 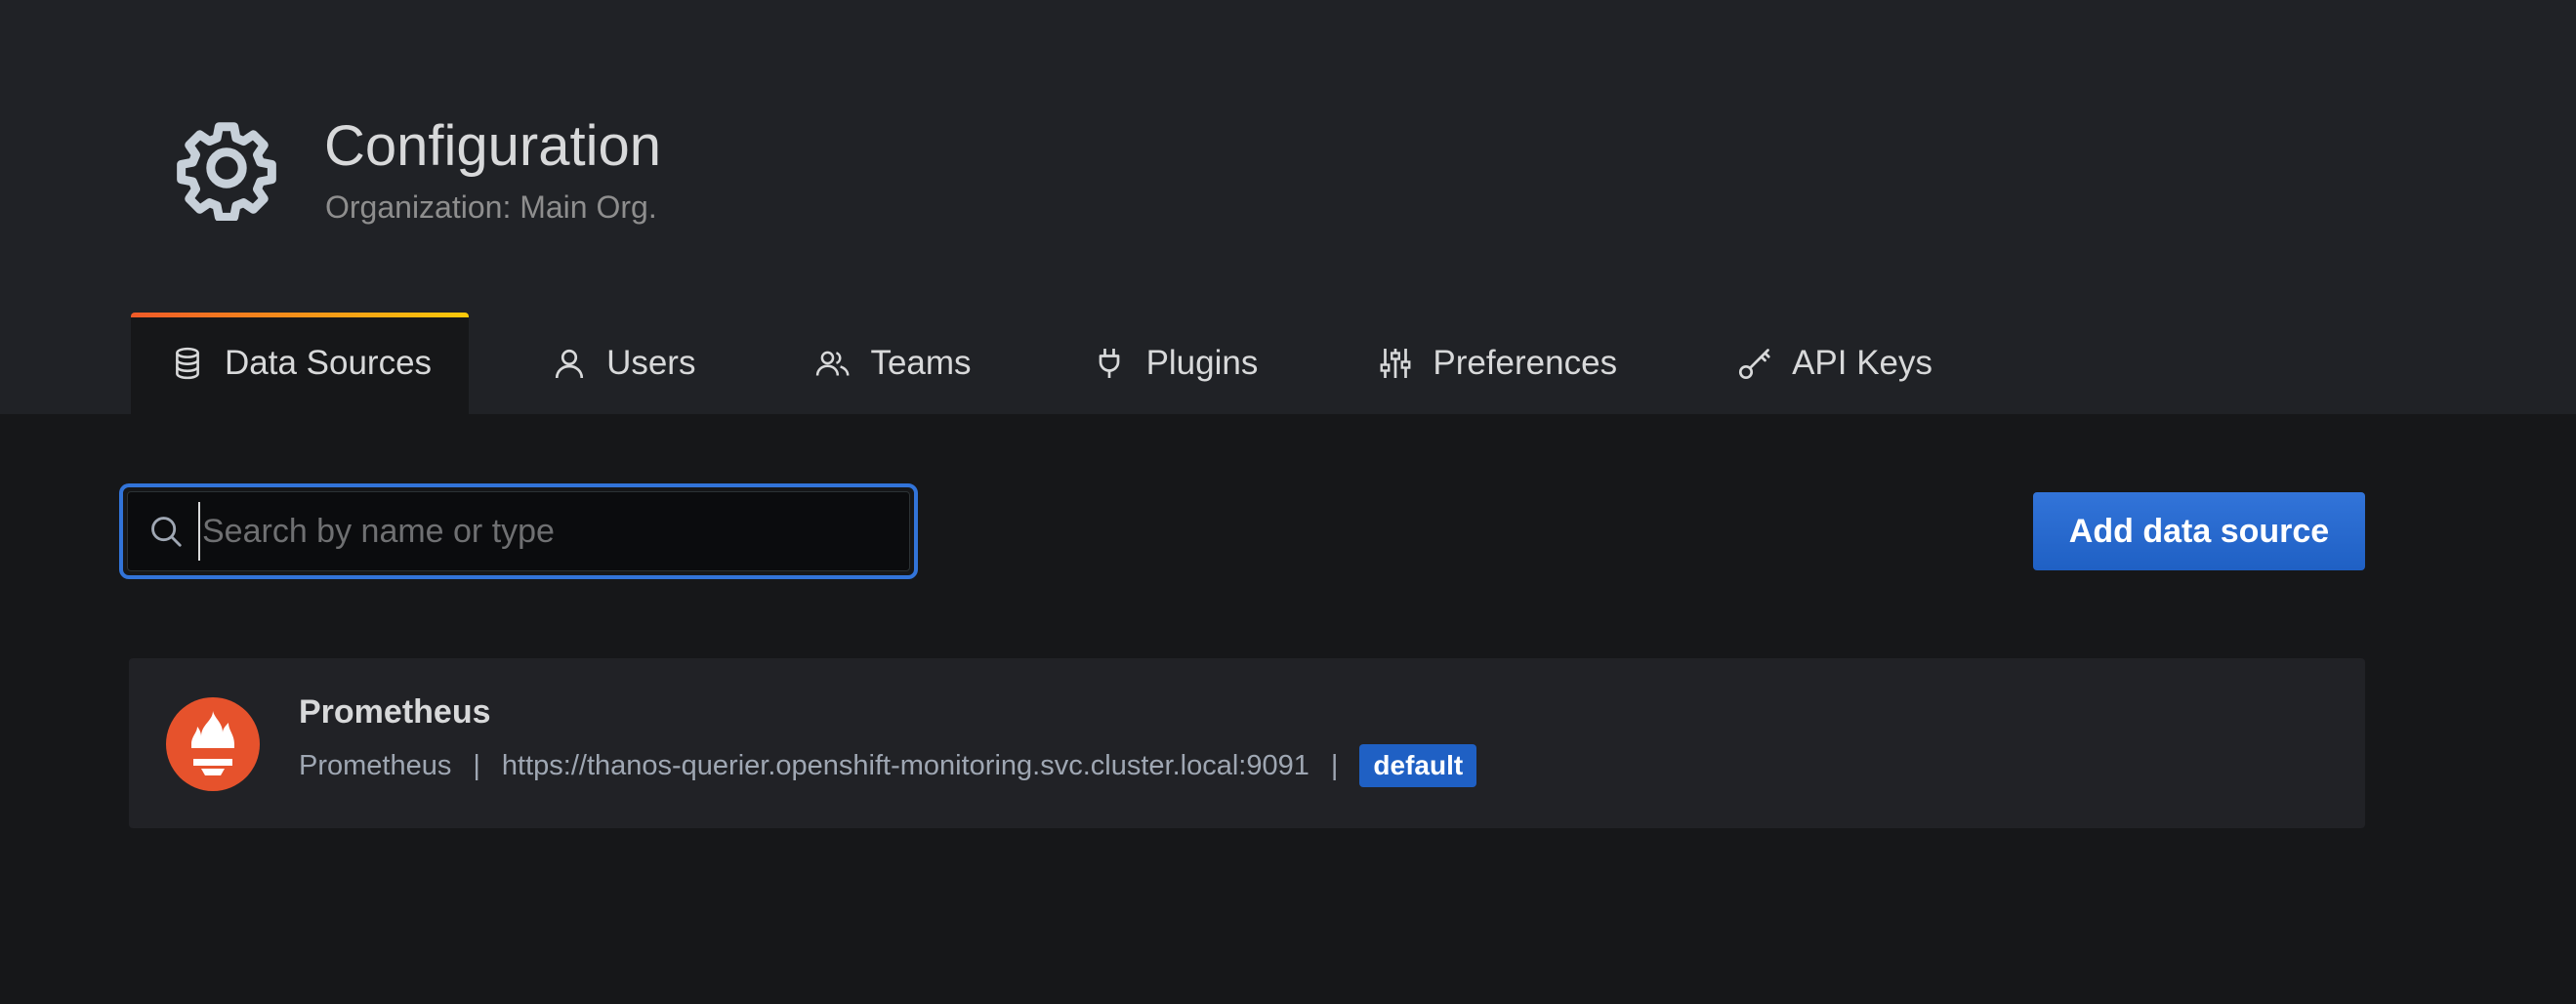 I want to click on tab-users: Users, so click(x=622, y=363).